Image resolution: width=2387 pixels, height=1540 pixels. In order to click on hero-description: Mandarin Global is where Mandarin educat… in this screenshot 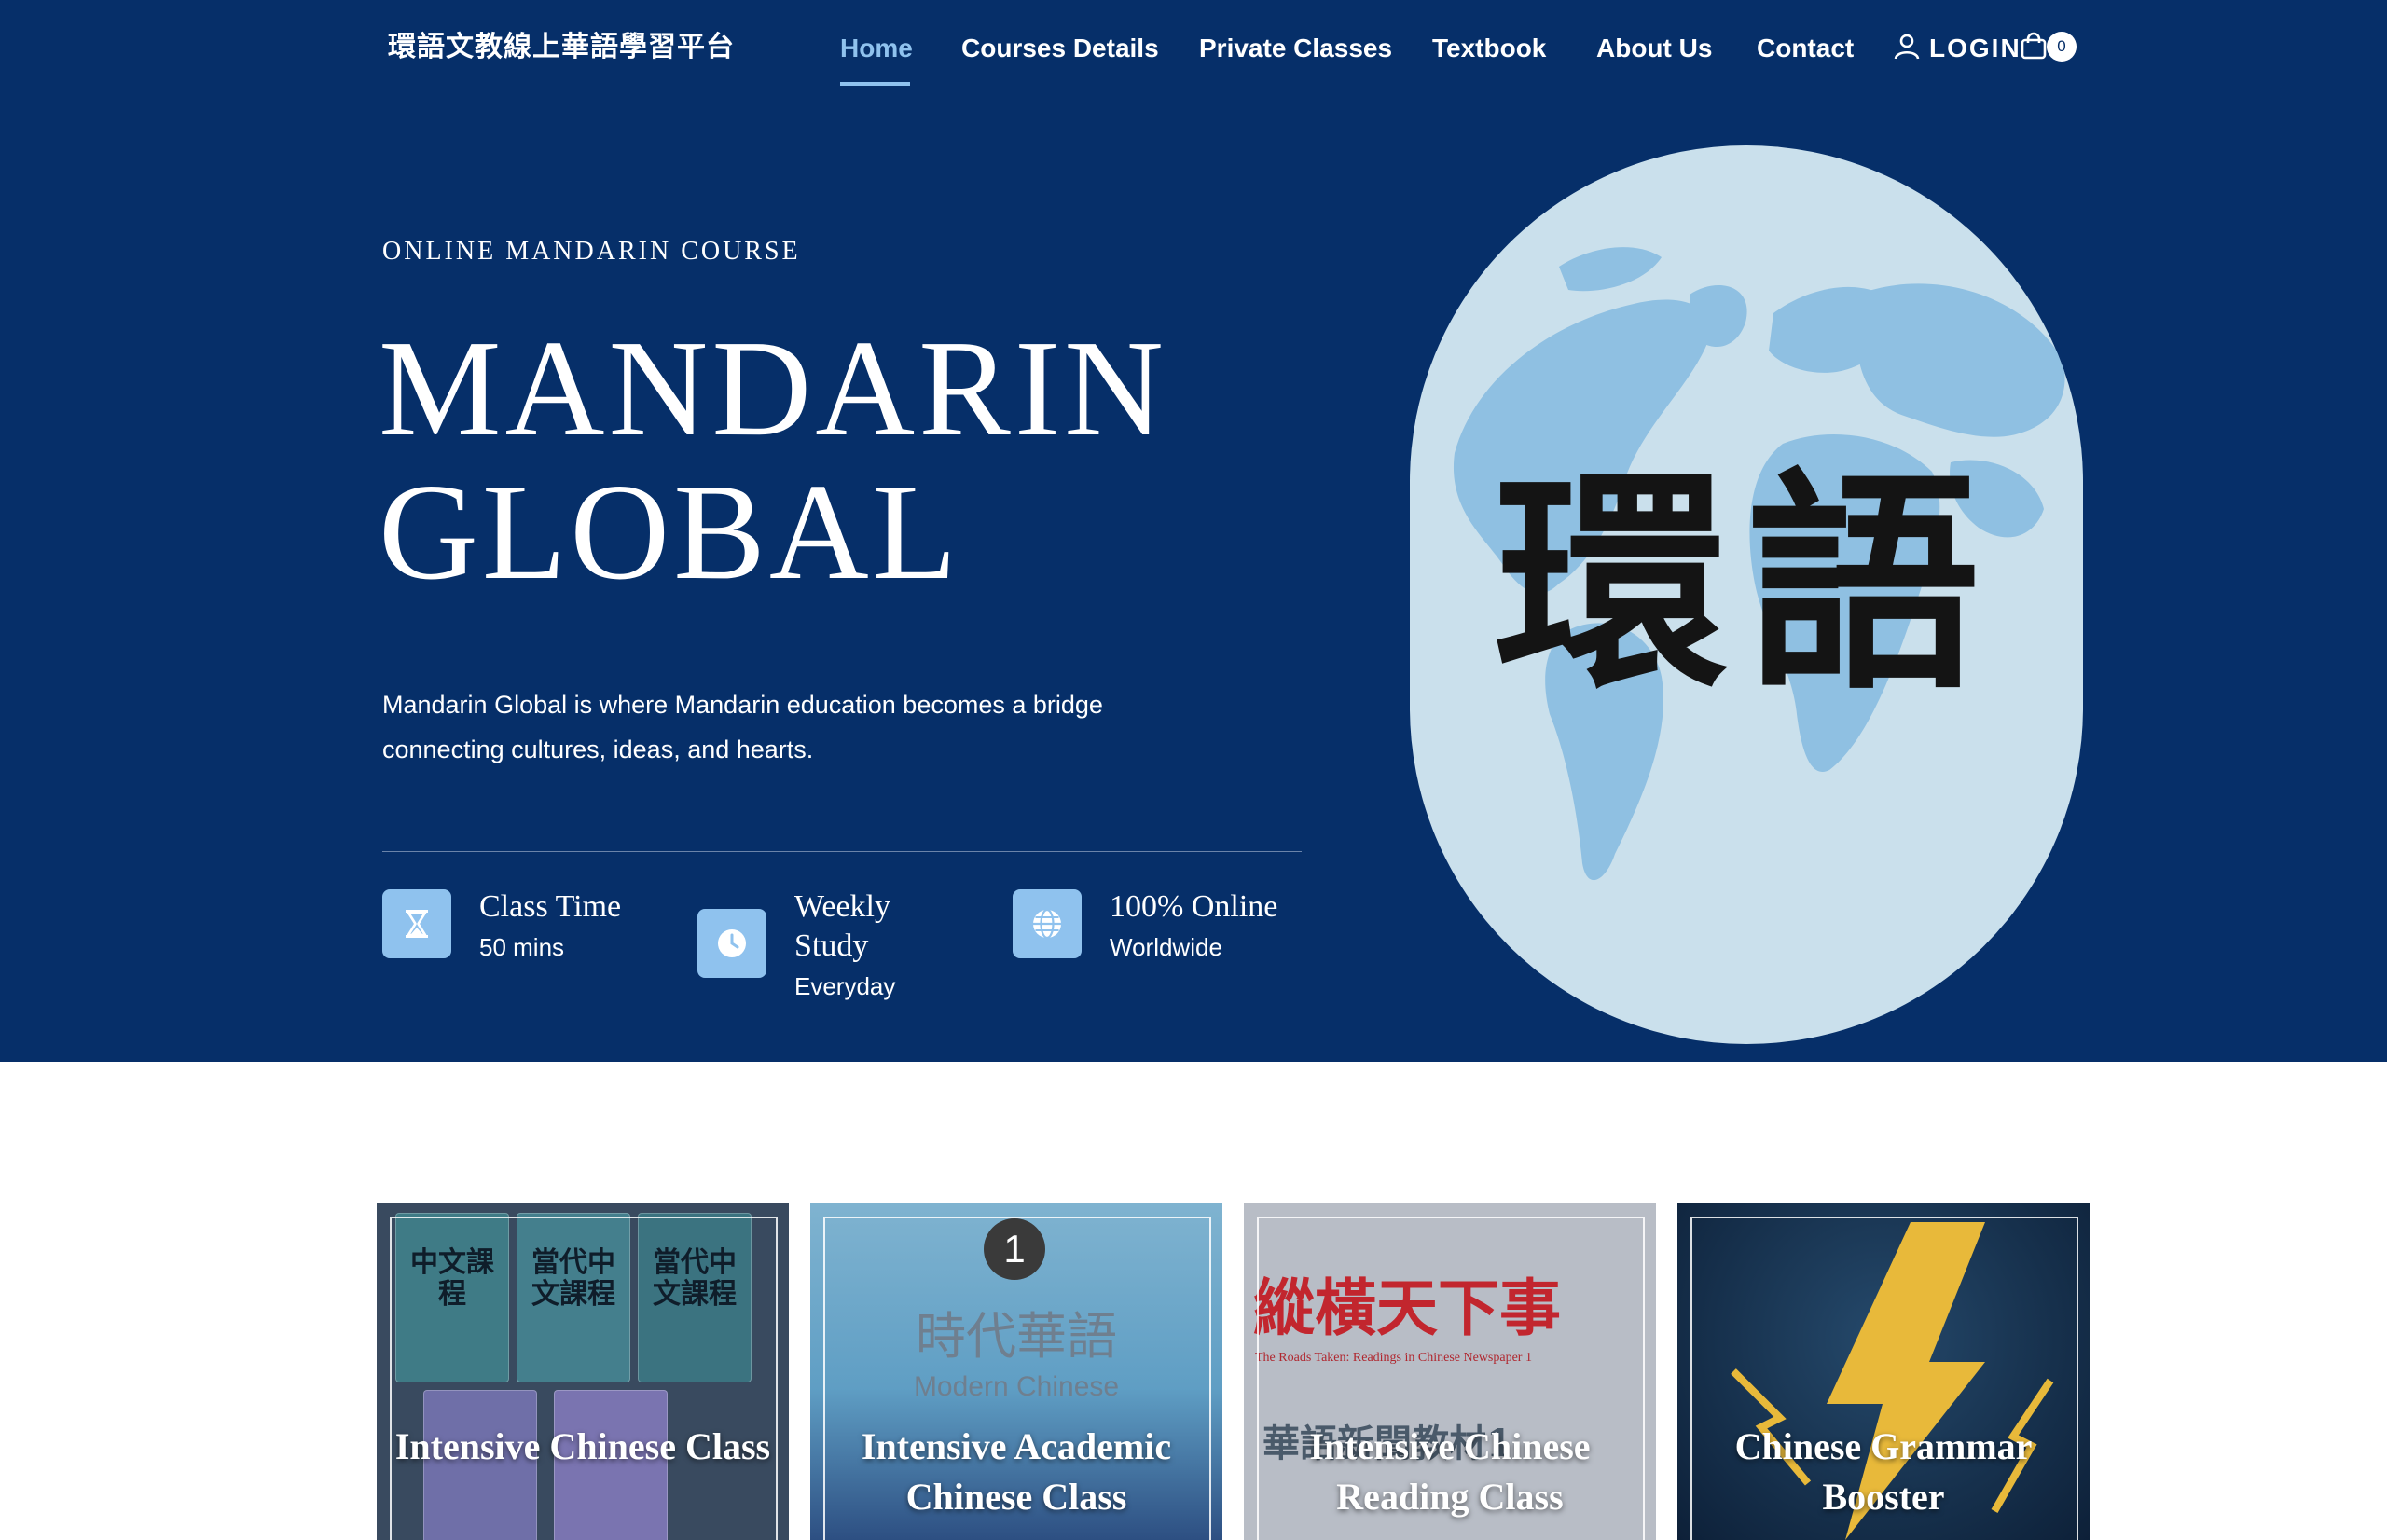, I will do `click(742, 727)`.